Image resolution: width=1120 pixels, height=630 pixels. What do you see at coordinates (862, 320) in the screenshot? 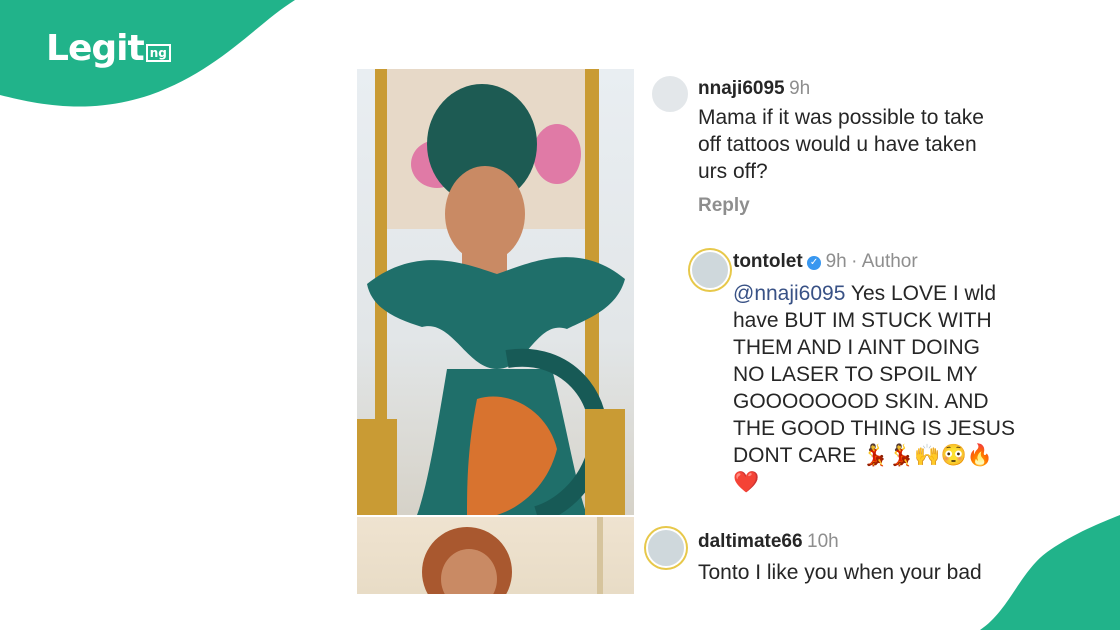
I see `comment-line: have BUT IM STUCK WITH` at bounding box center [862, 320].